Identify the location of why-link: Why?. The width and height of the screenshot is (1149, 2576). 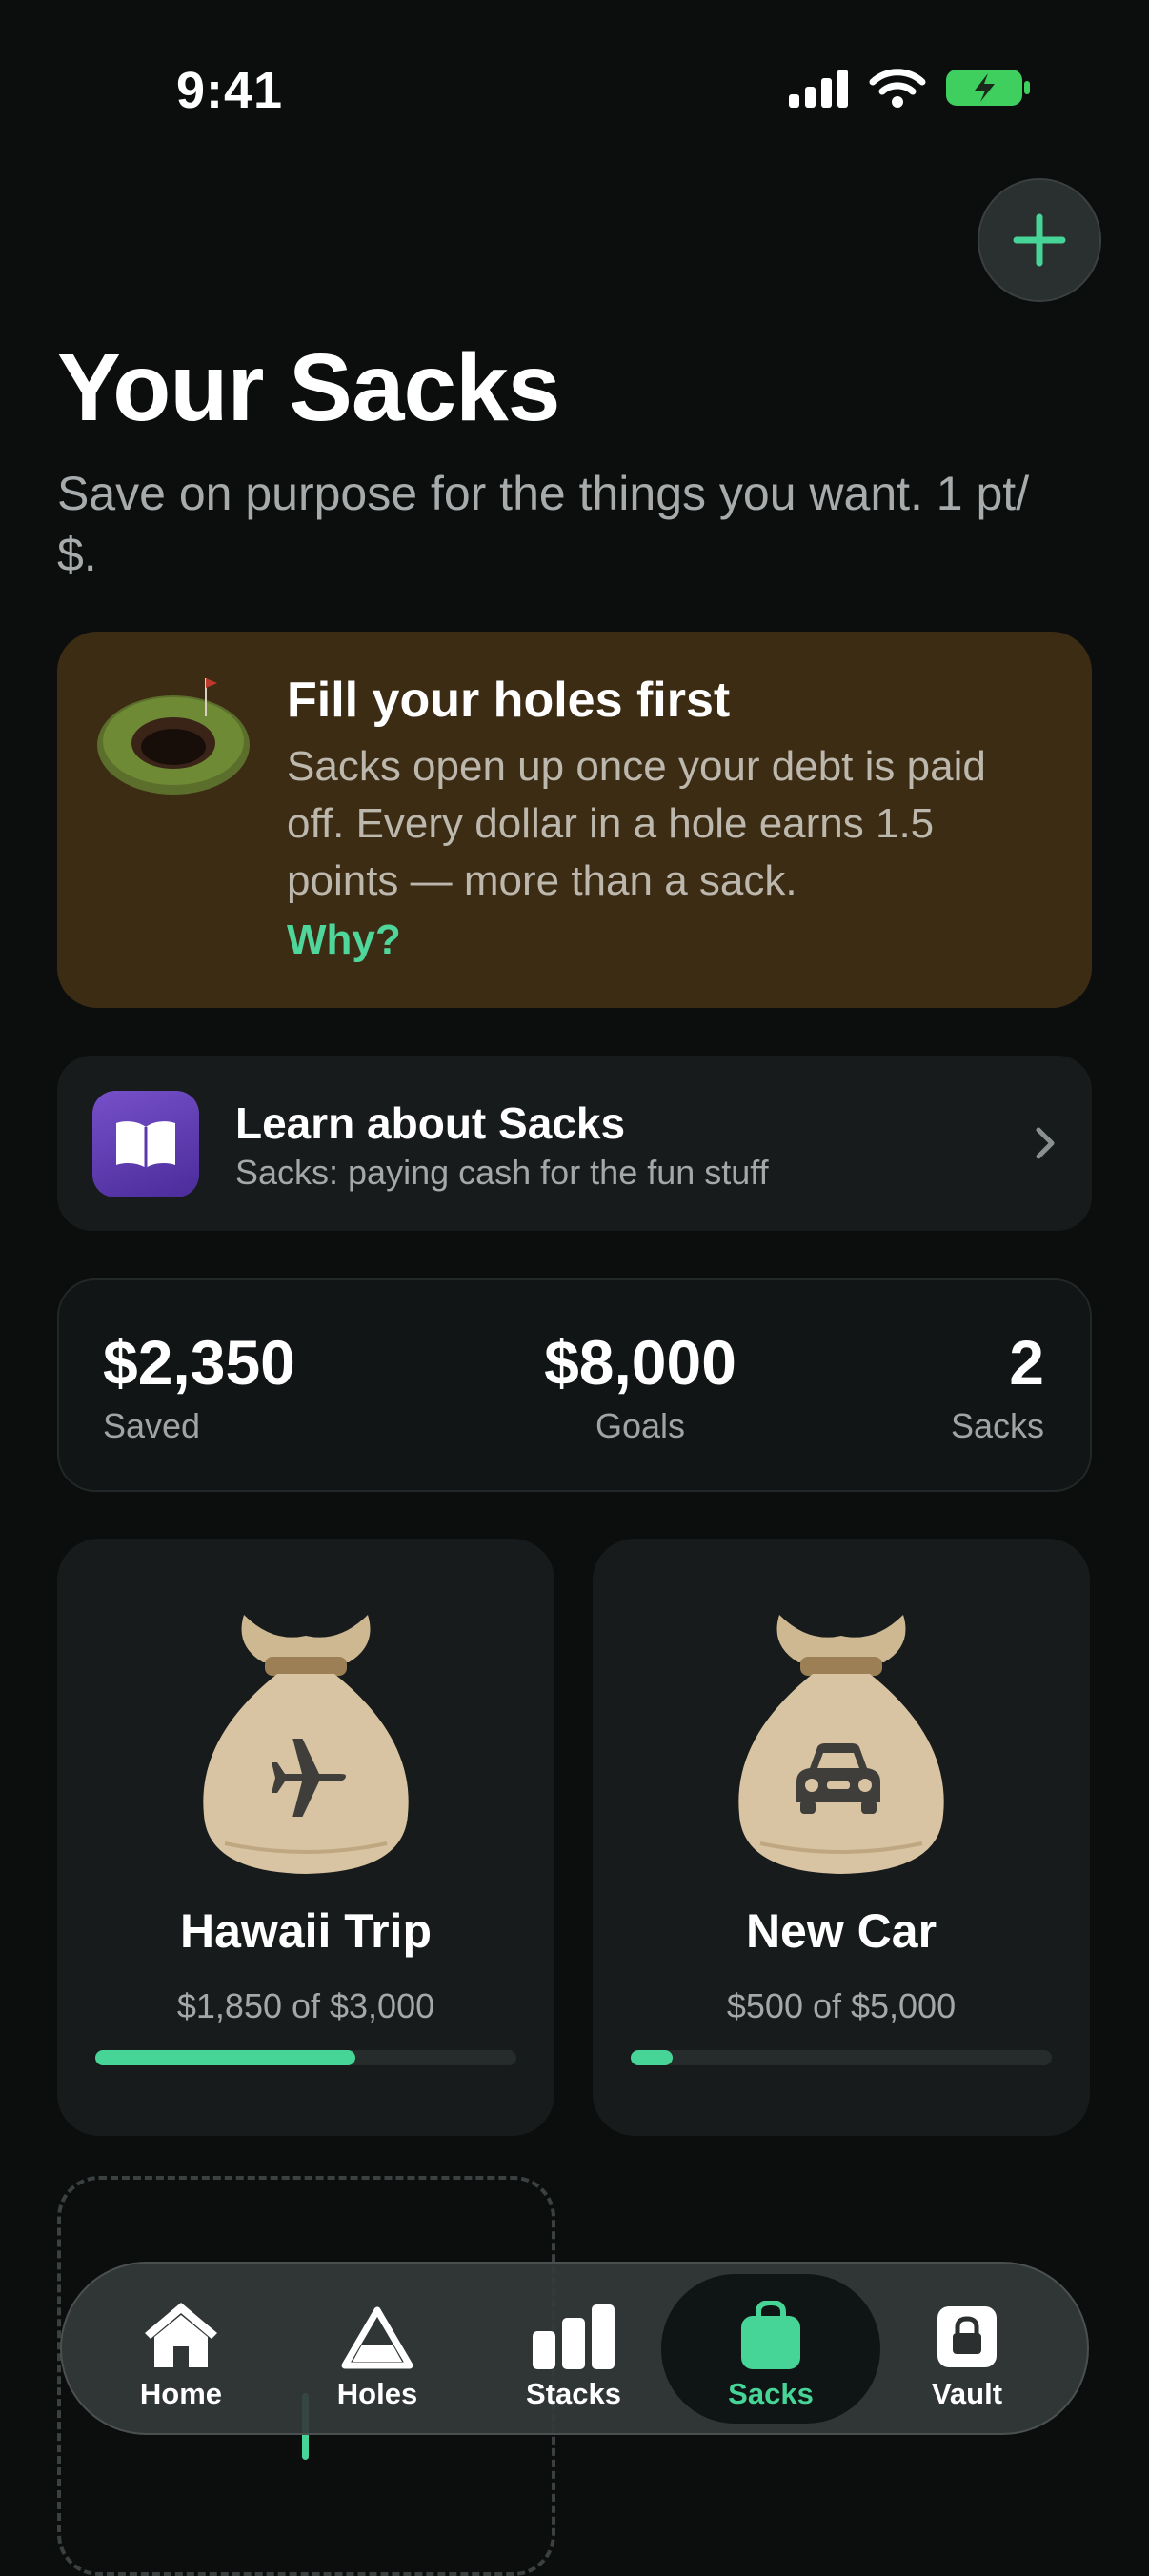
(344, 940).